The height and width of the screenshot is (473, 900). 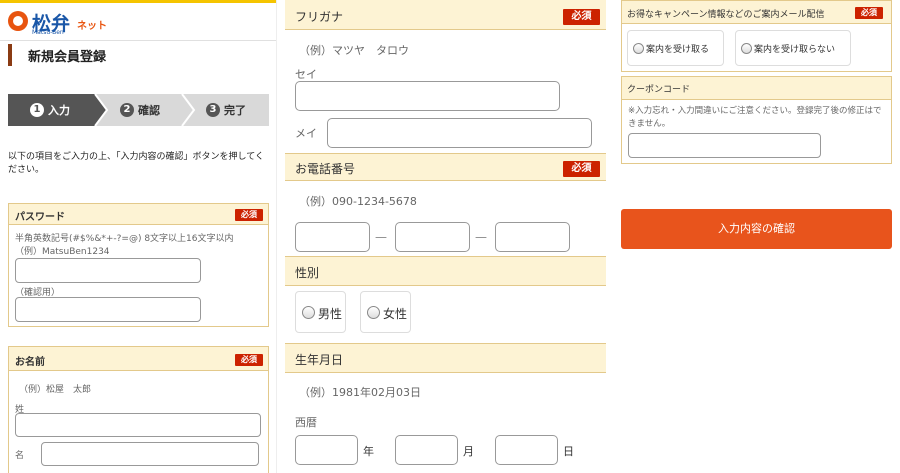 I want to click on campaign-receive-label: 案内を受け取る, so click(x=678, y=50).